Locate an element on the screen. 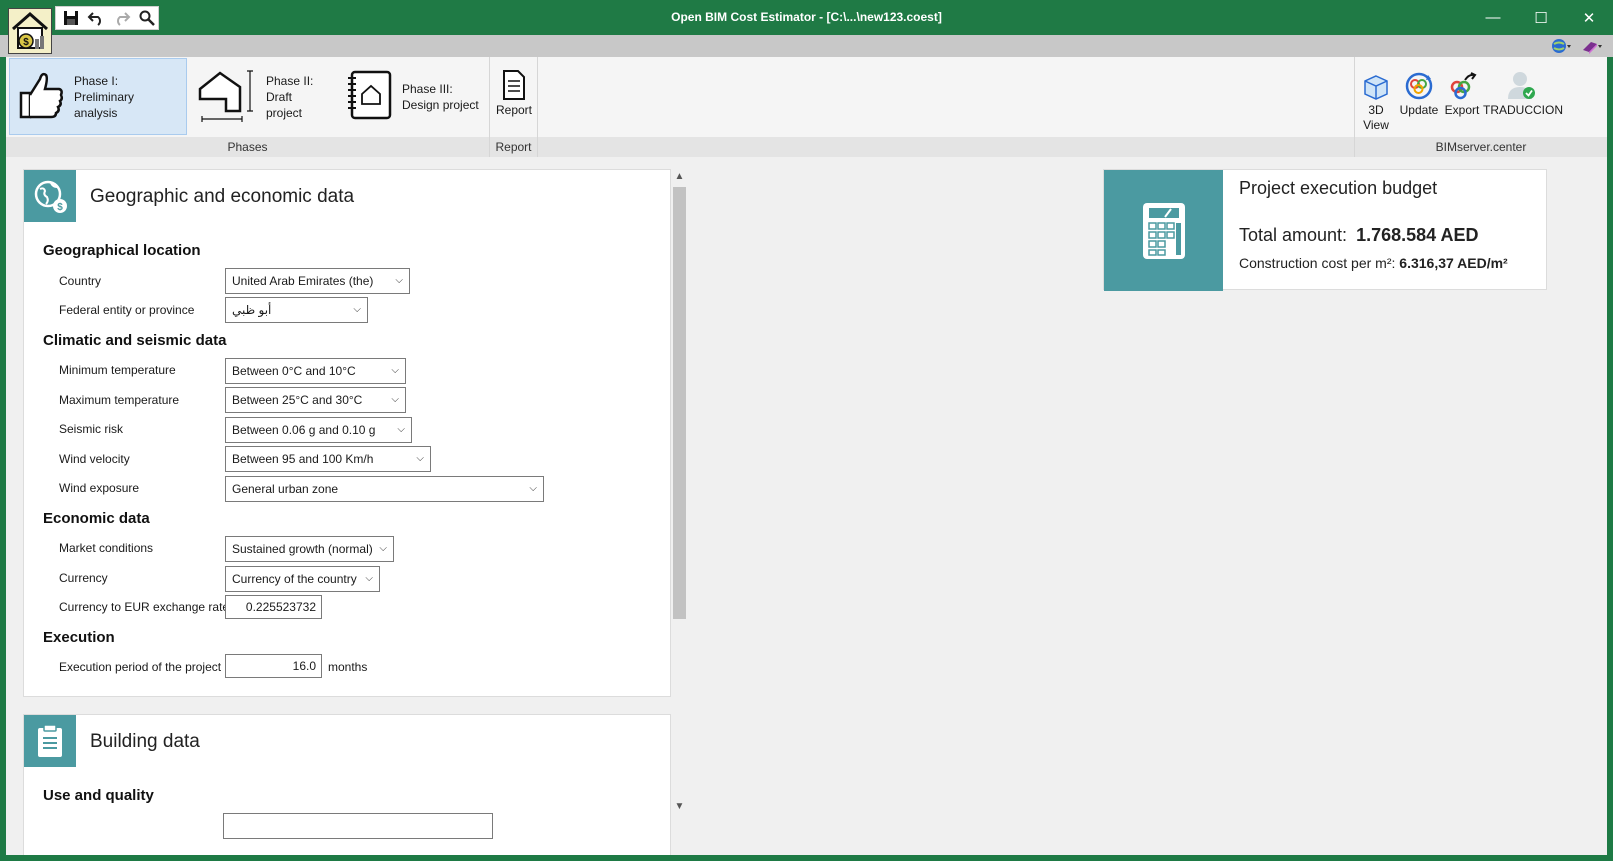 Image resolution: width=1613 pixels, height=861 pixels. traduccion-label: TRADUCCION is located at coordinates (1523, 110).